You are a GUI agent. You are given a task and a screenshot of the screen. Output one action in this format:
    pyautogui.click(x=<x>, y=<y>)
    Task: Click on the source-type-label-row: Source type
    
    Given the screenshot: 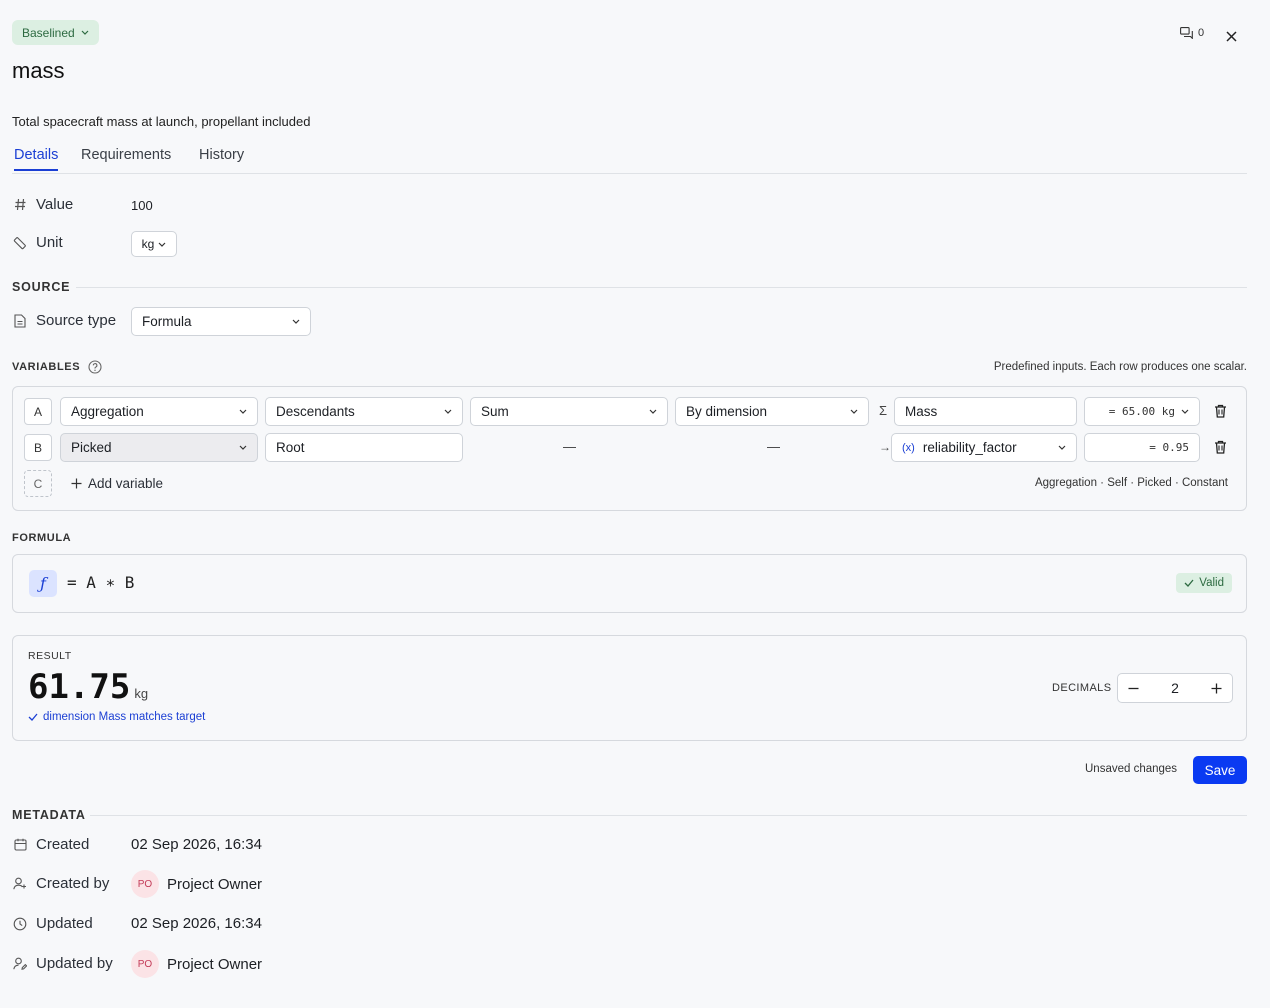 What is the action you would take?
    pyautogui.click(x=64, y=320)
    